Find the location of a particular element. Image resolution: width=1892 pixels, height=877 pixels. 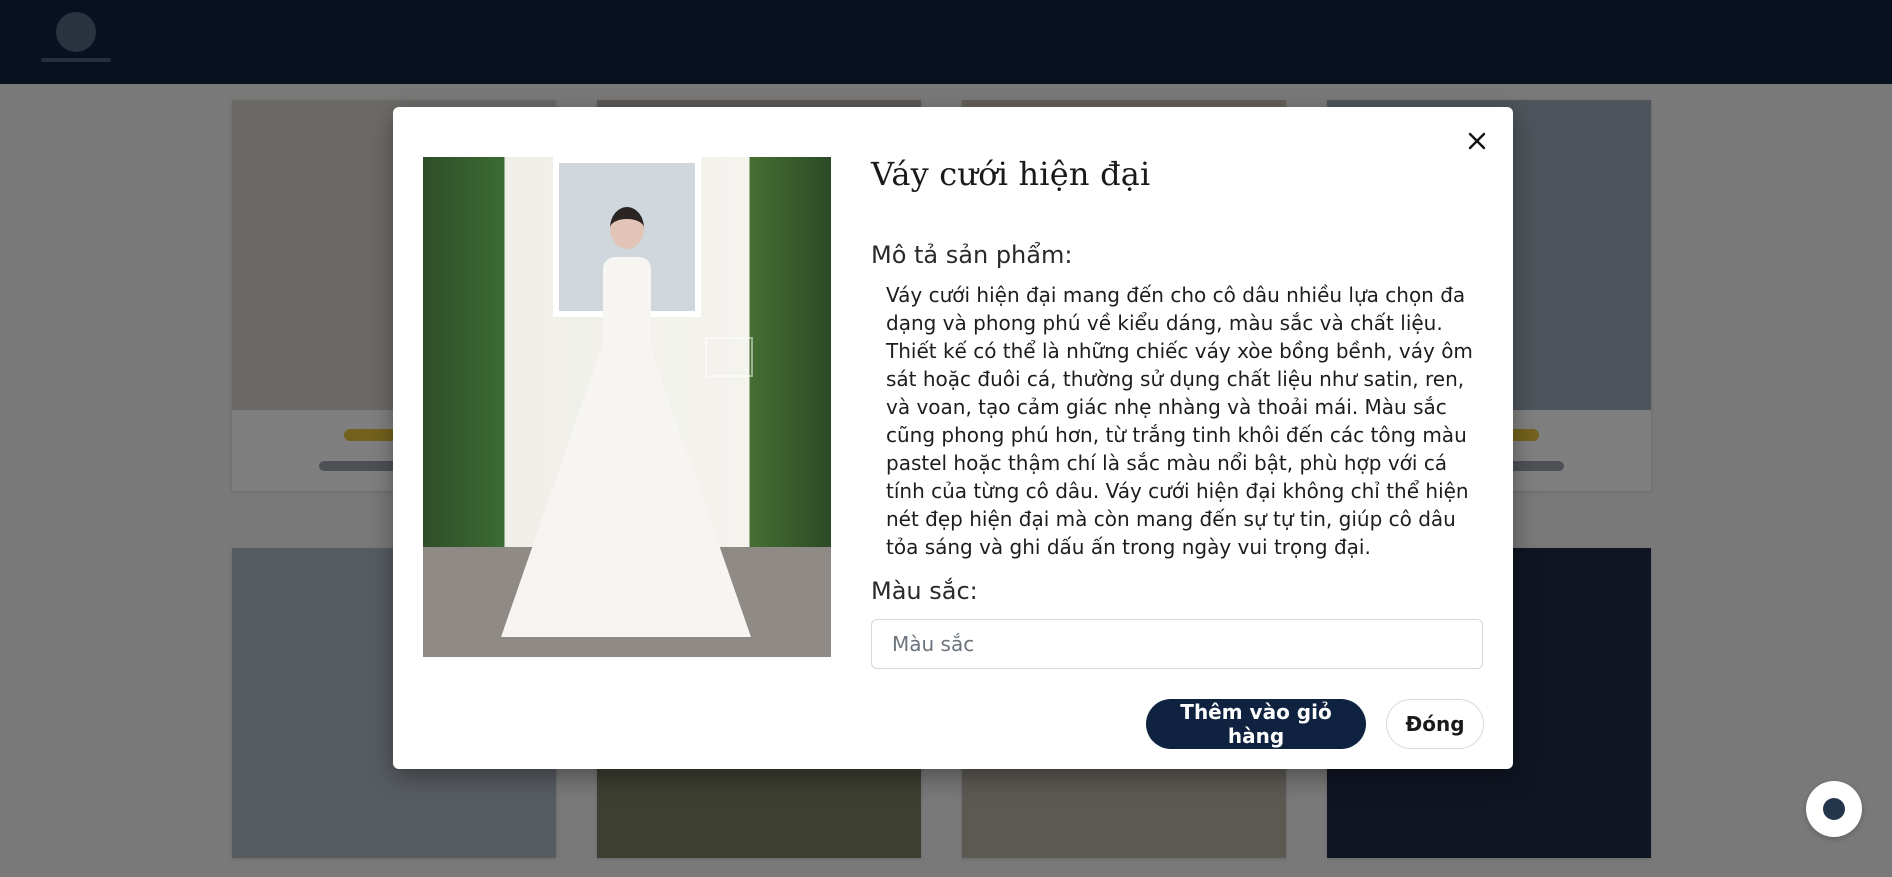

close-button: Đóng is located at coordinates (1435, 724).